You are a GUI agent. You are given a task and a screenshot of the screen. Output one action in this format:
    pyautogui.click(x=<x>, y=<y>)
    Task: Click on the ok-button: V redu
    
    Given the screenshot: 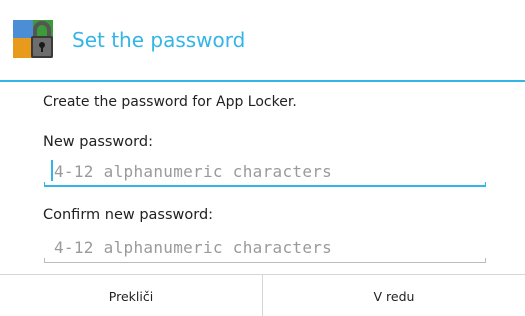 What is the action you would take?
    pyautogui.click(x=394, y=295)
    